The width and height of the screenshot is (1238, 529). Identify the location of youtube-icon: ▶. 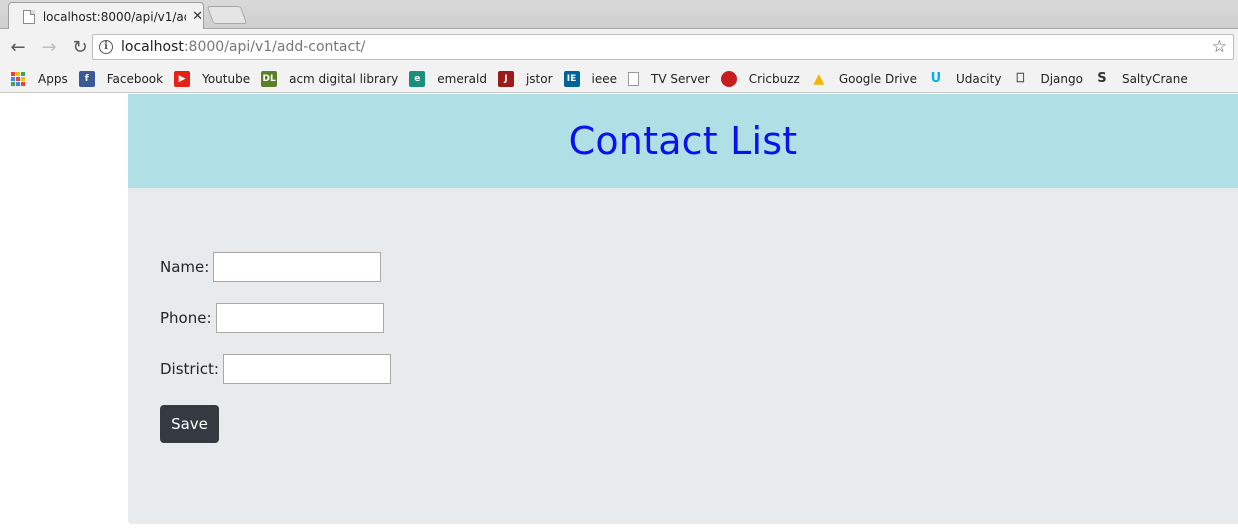
(182, 78).